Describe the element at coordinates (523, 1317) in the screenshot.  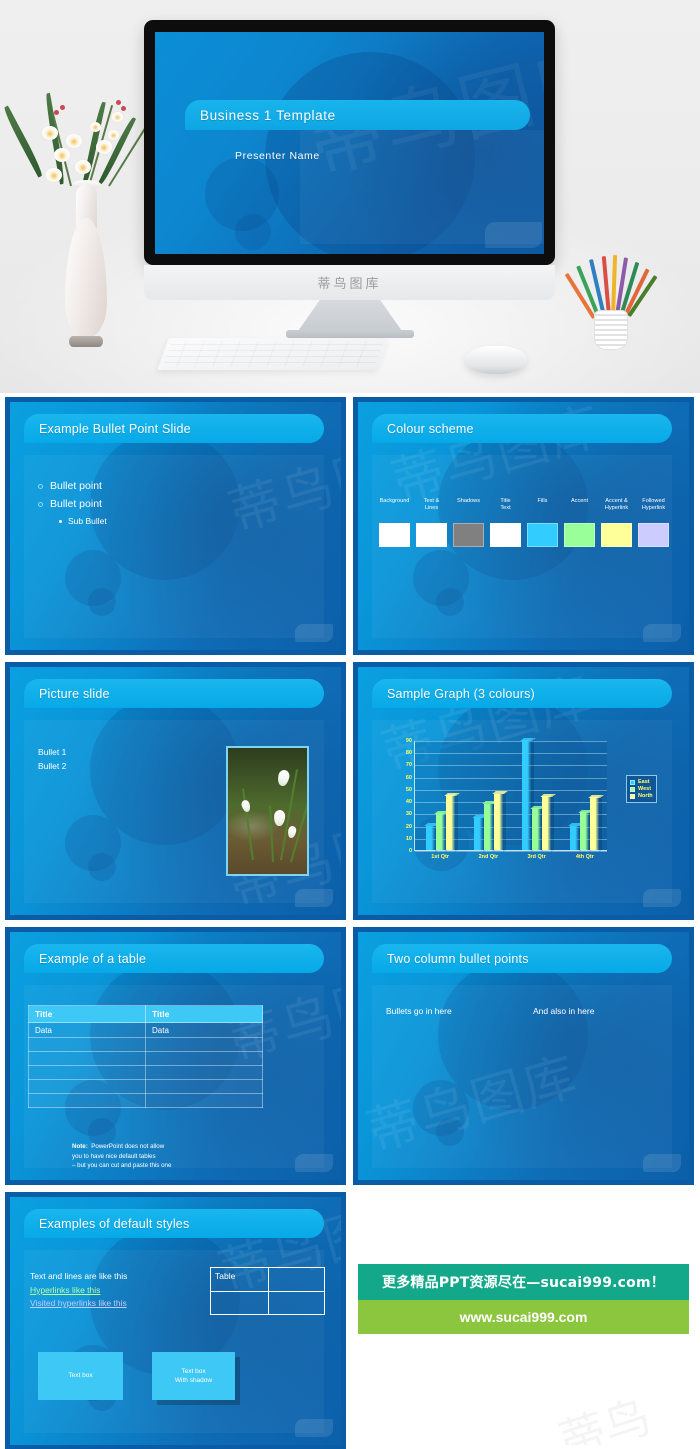
I see `advert-banner-bottom: www.sucai999.com` at that location.